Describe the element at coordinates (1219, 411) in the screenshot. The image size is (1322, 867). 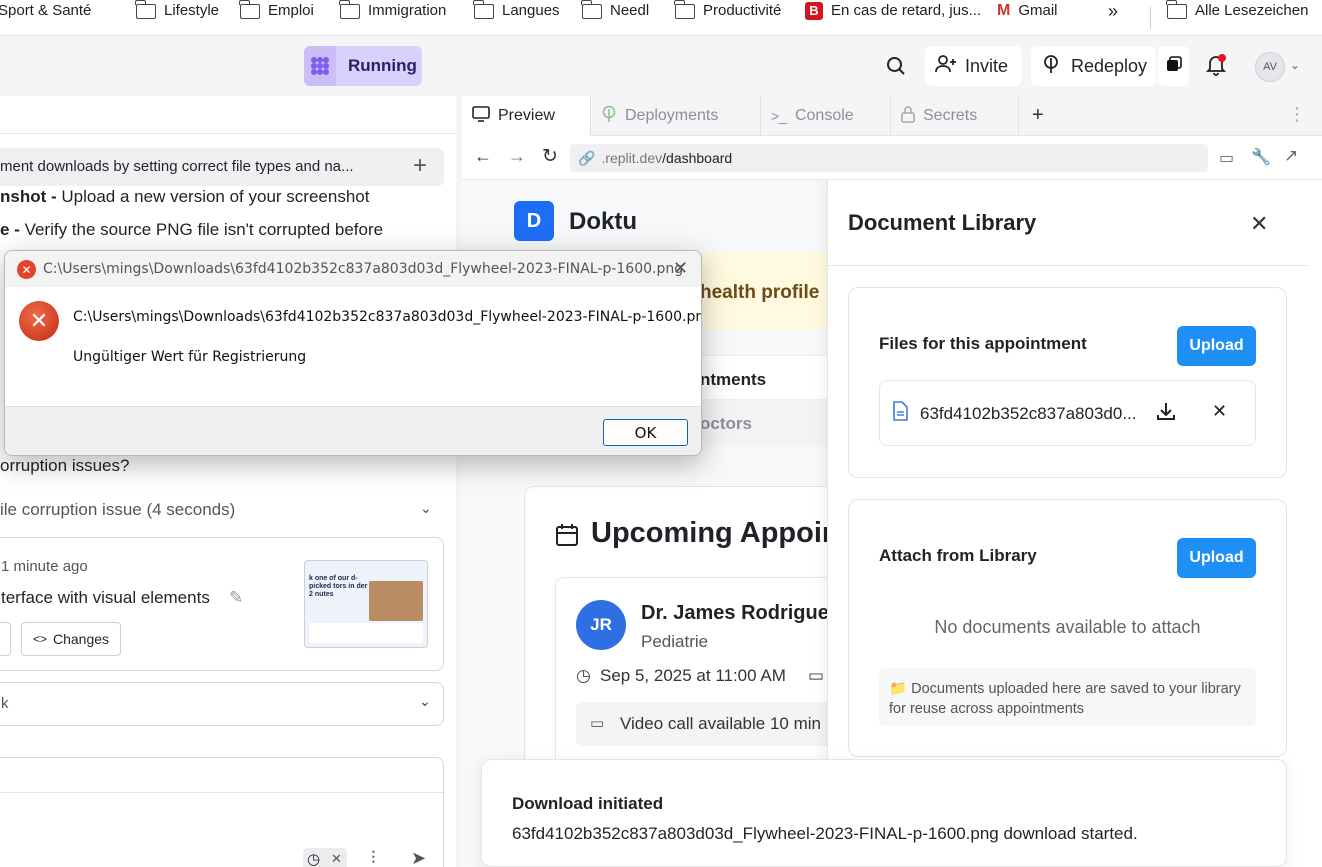
I see `remove-file-icon: ✕` at that location.